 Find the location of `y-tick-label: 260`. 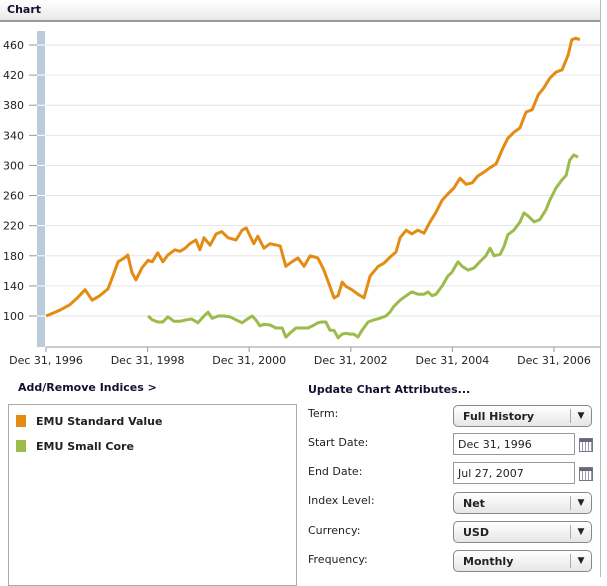

y-tick-label: 260 is located at coordinates (13, 196).